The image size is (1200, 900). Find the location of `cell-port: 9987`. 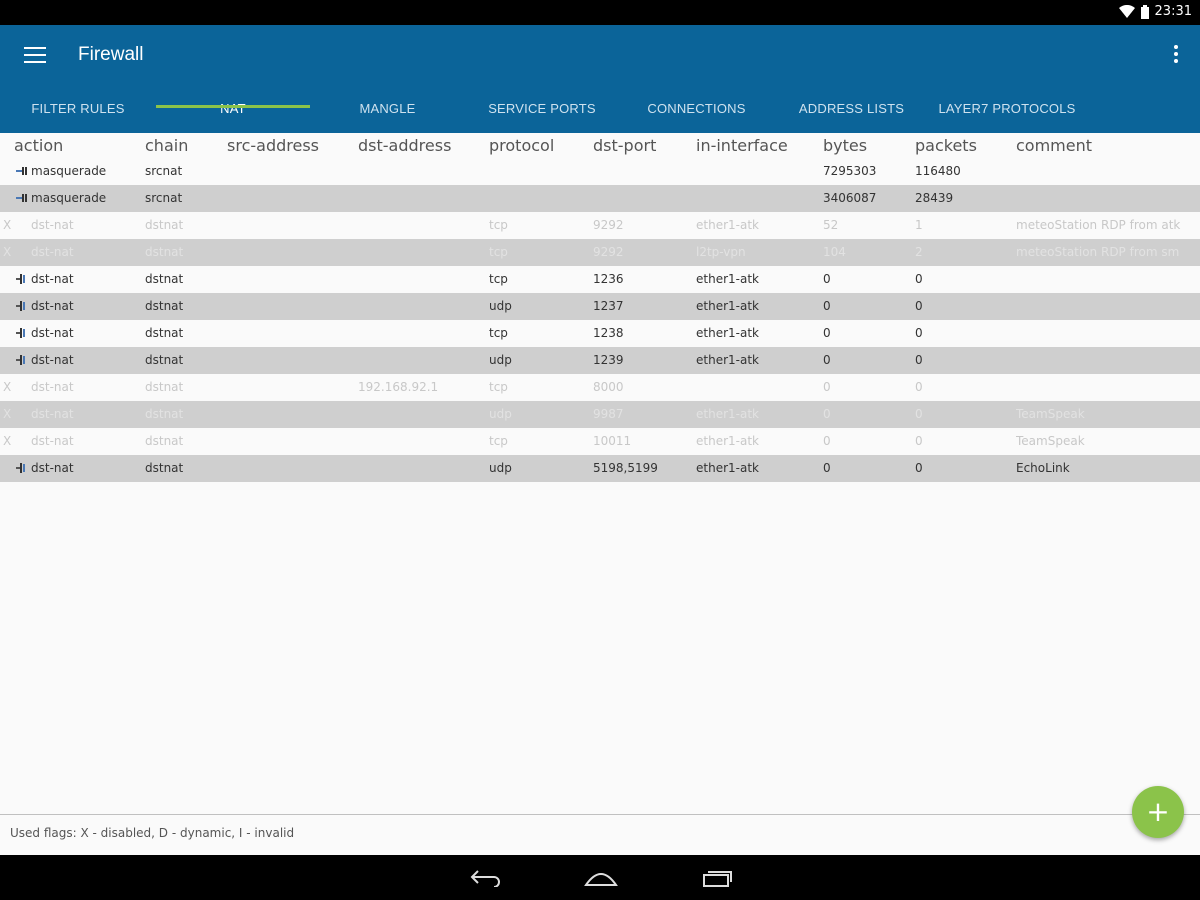

cell-port: 9987 is located at coordinates (608, 414).